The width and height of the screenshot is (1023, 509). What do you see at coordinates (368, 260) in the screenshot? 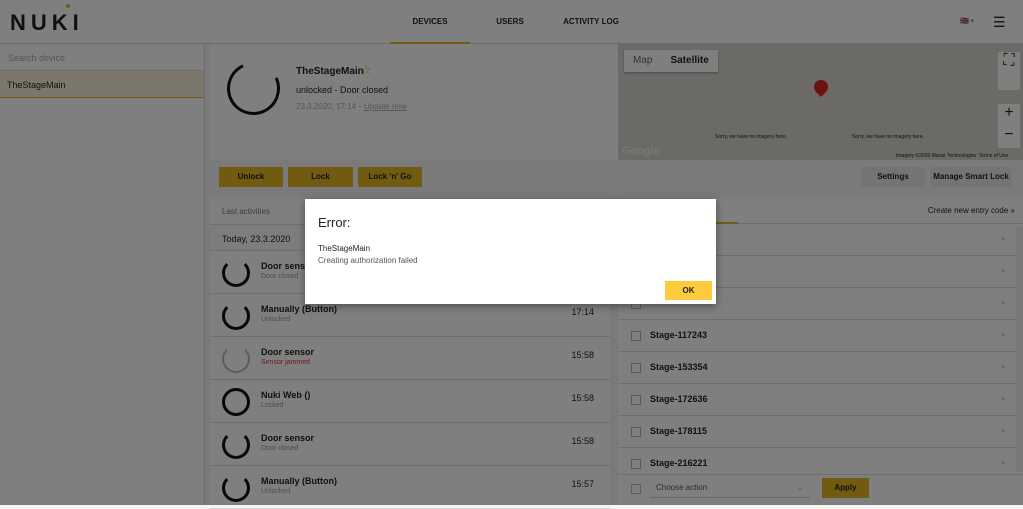
I see `dialog-message: Creating authorization failed` at bounding box center [368, 260].